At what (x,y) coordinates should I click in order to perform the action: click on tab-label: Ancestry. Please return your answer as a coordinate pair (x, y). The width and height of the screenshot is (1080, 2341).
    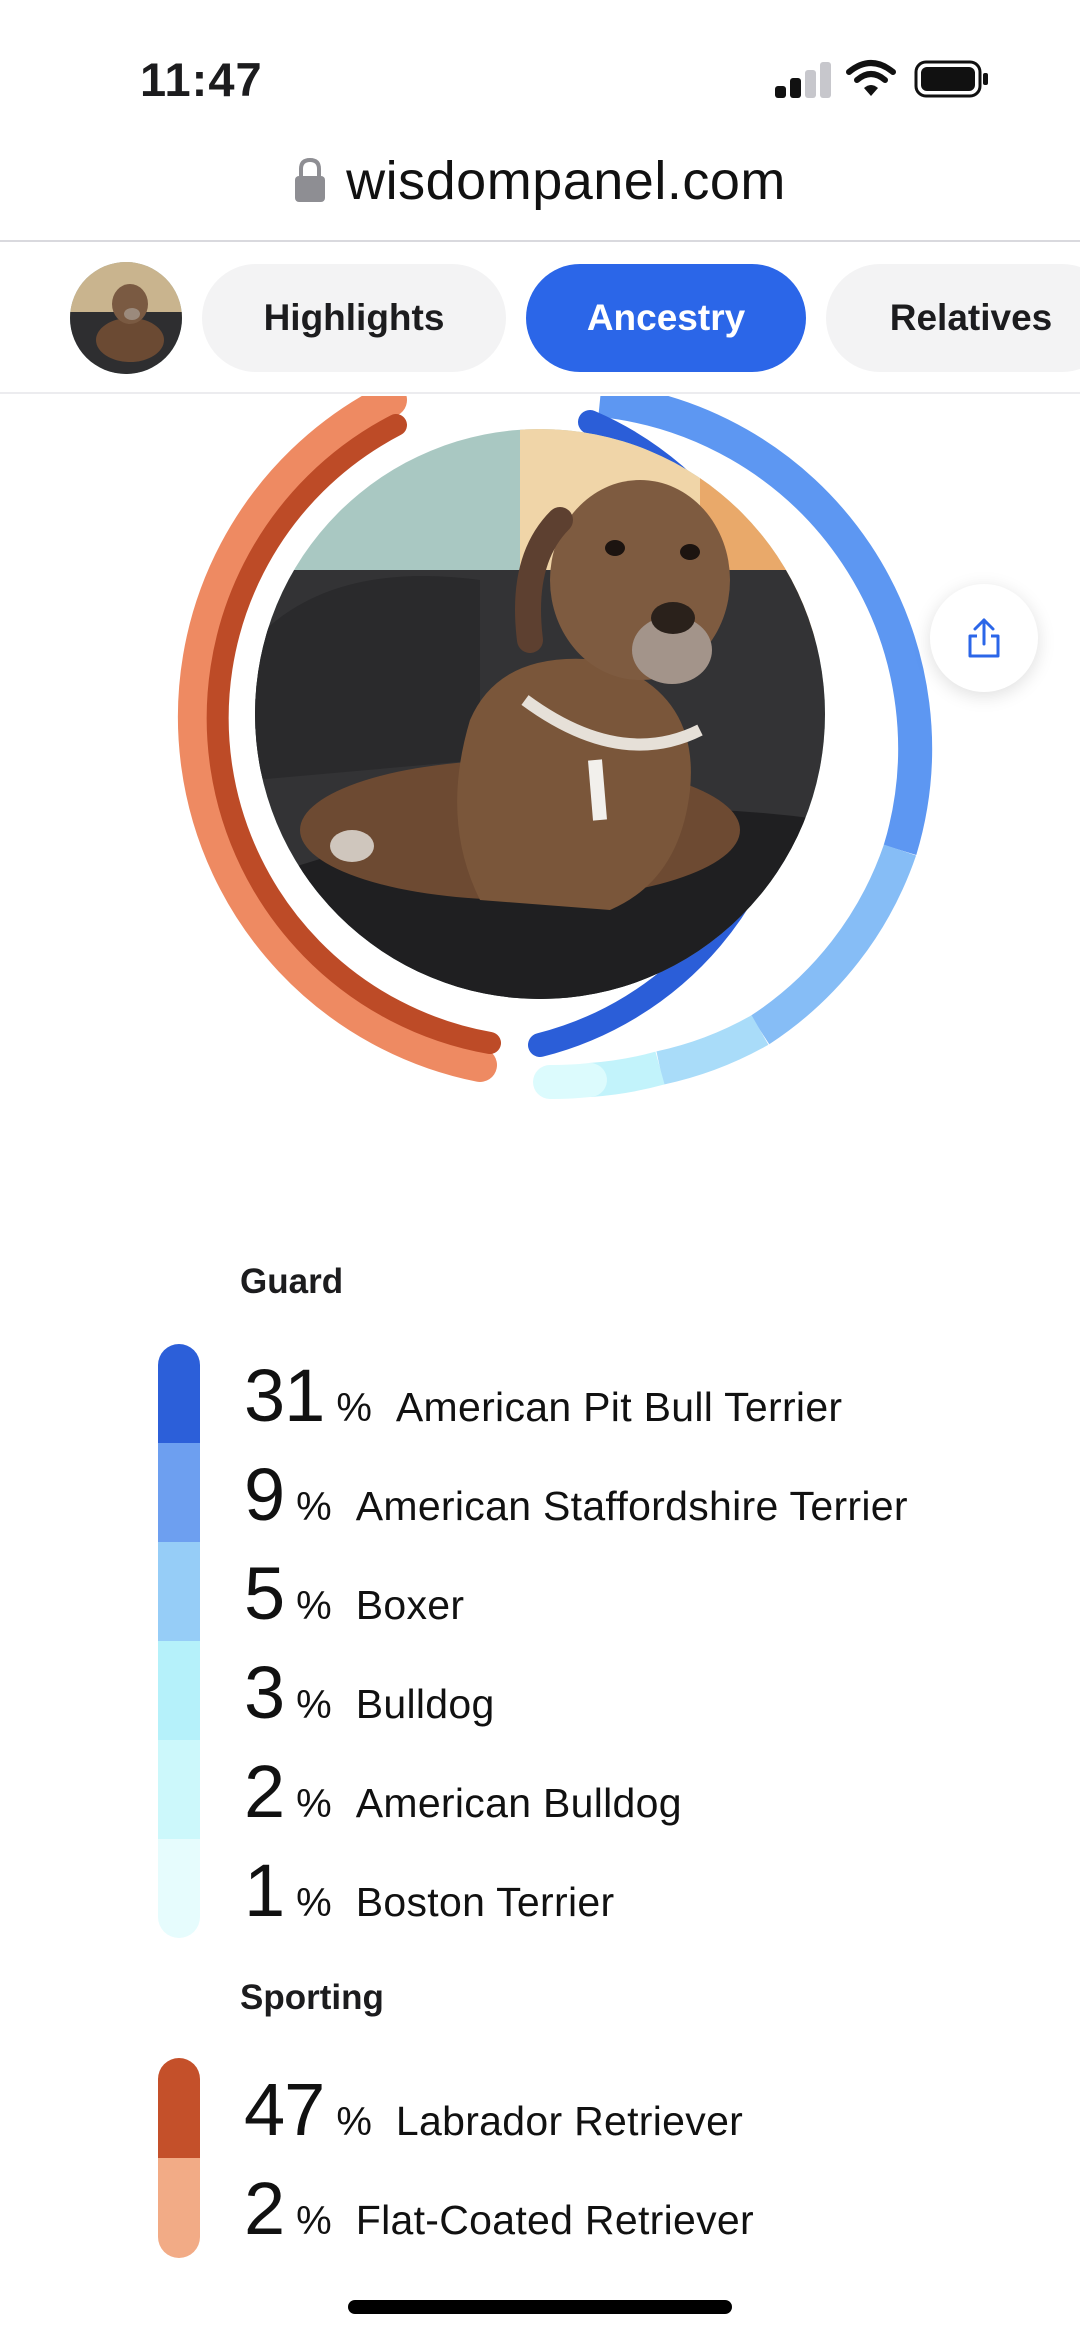
    Looking at the image, I should click on (666, 317).